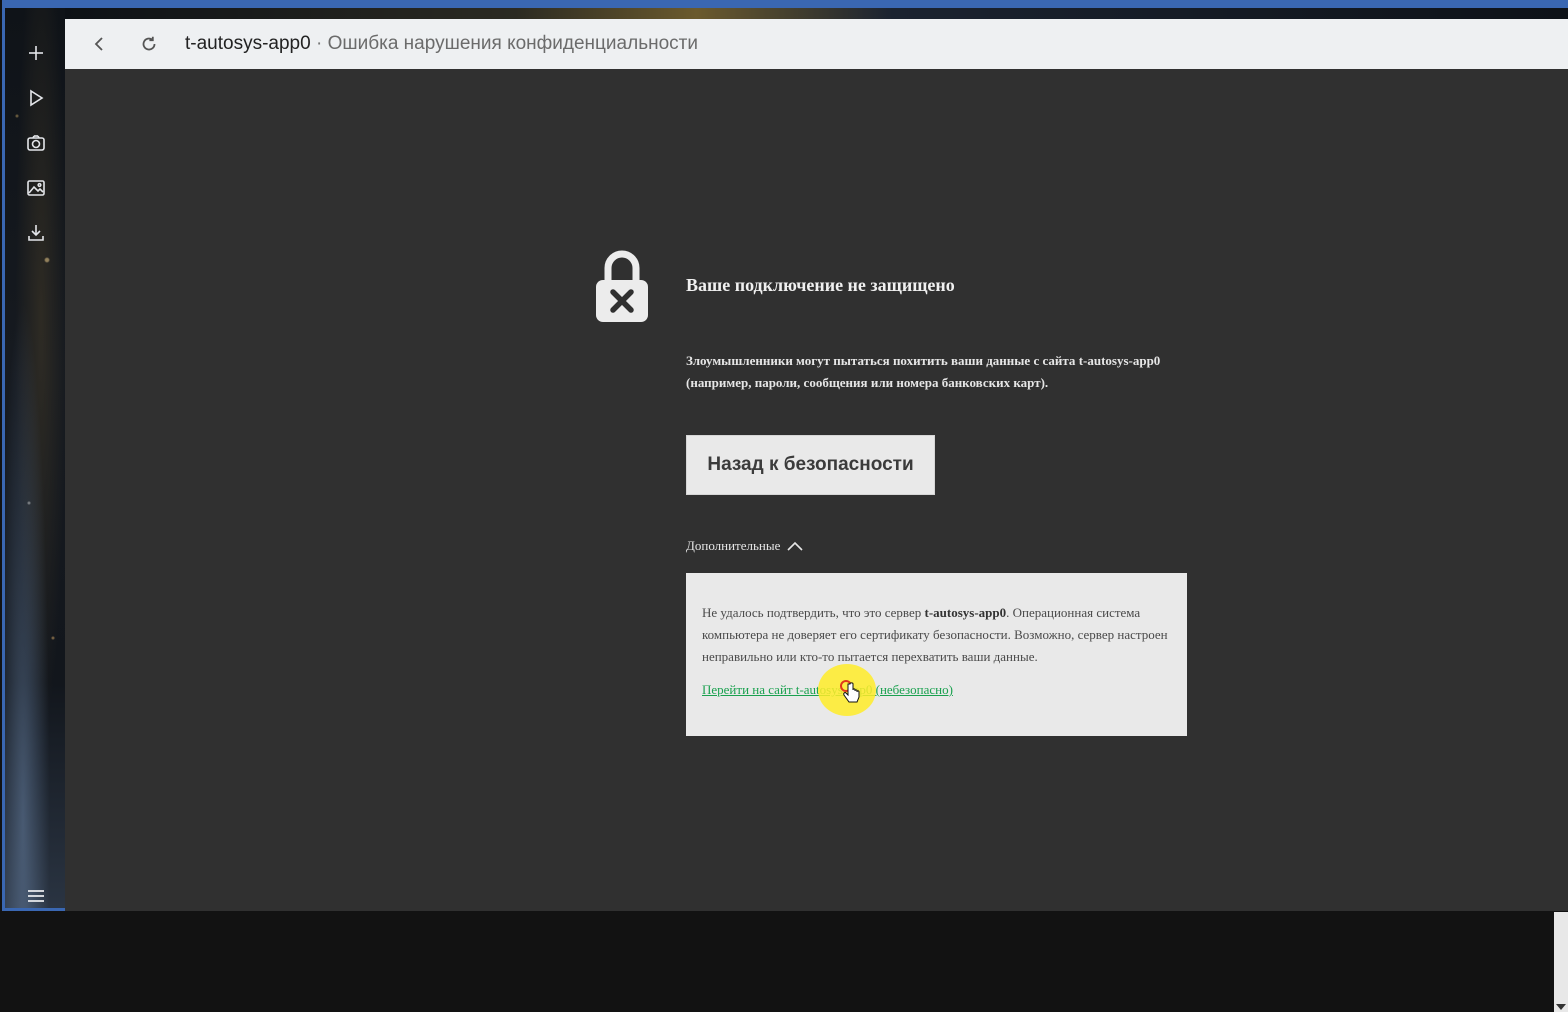  Describe the element at coordinates (248, 43) in the screenshot. I see `address-host: t-autosys-app0` at that location.